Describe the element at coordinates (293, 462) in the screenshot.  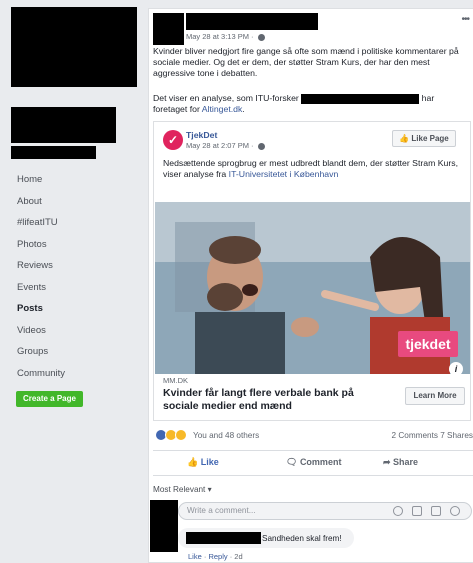
I see `comment-icon: 🗨` at that location.